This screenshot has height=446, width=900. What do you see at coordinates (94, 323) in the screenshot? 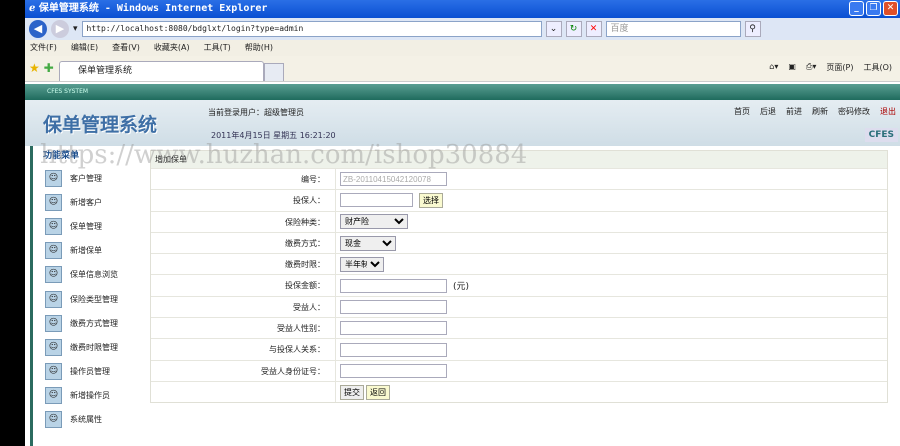
I see `sidebar-item-label: 缴费方式管理` at bounding box center [94, 323].